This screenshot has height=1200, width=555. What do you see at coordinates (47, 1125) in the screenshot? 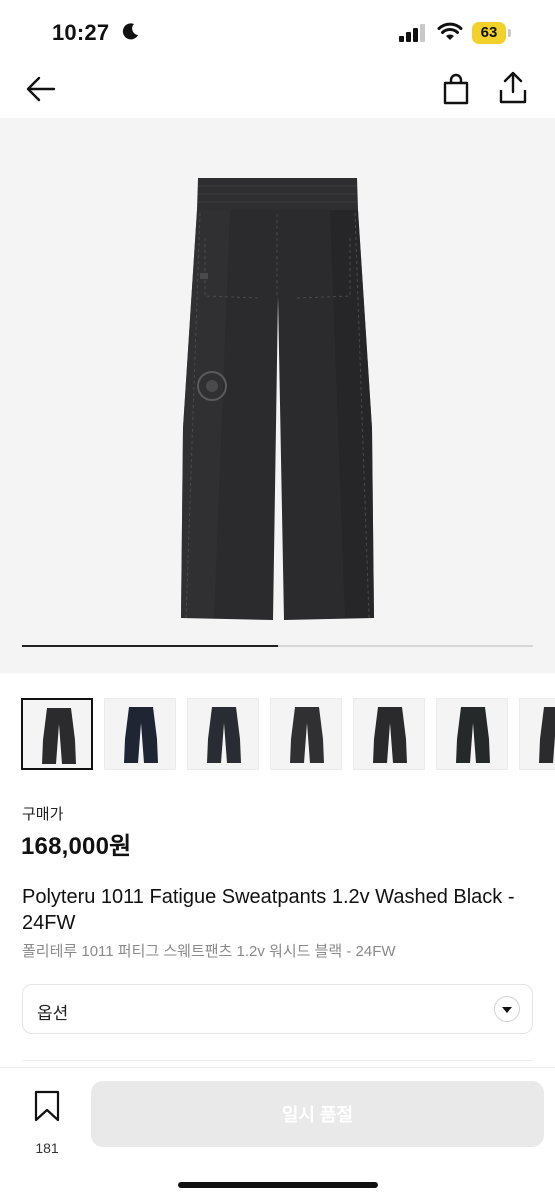
I see `wishlist-button: 181` at bounding box center [47, 1125].